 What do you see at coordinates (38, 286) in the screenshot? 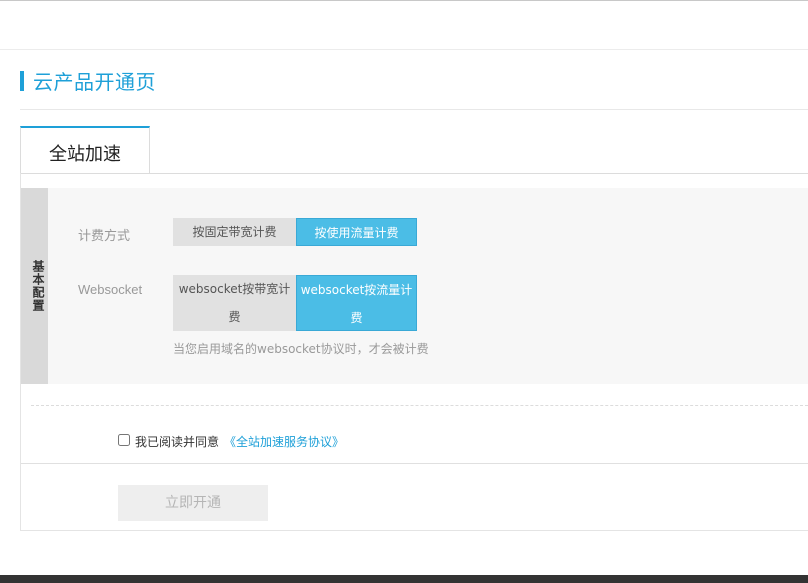
I see `config-section-label: 基本配置` at bounding box center [38, 286].